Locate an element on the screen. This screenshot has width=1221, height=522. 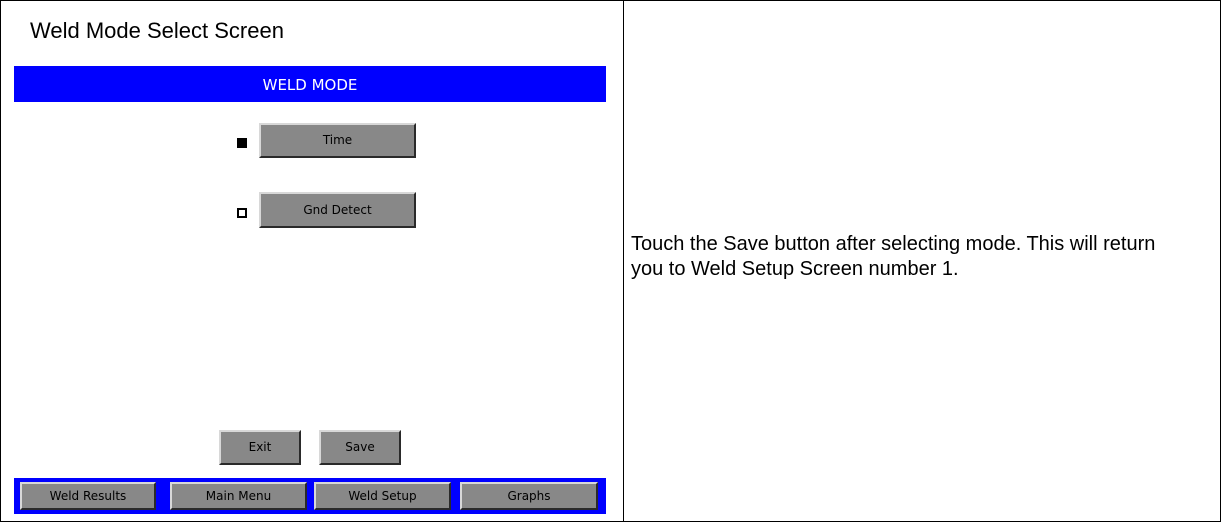
weld-setup-nav-button: Weld Setup is located at coordinates (382, 496).